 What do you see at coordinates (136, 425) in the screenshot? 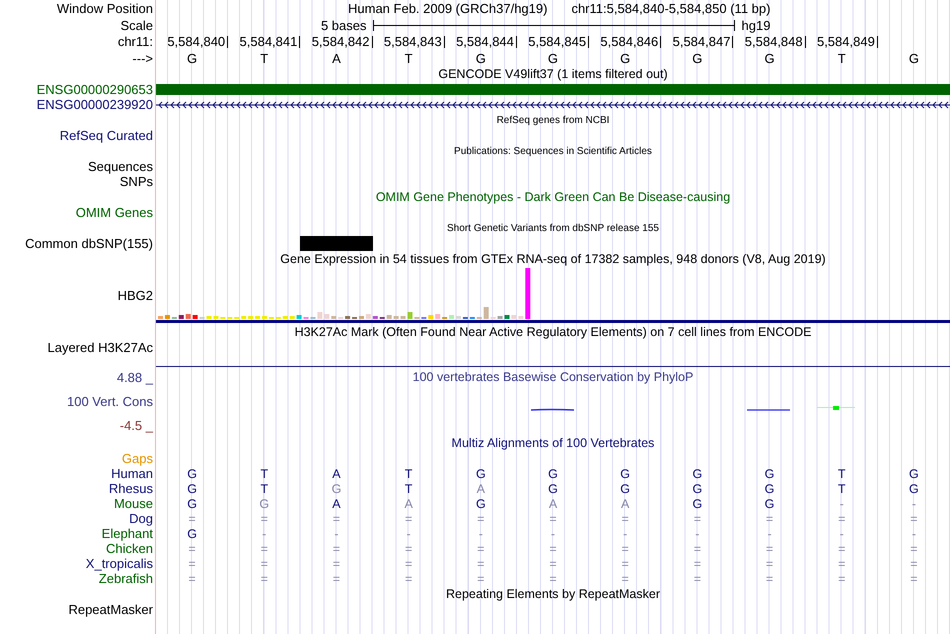
I see `axis-min-label: -4.5 _` at bounding box center [136, 425].